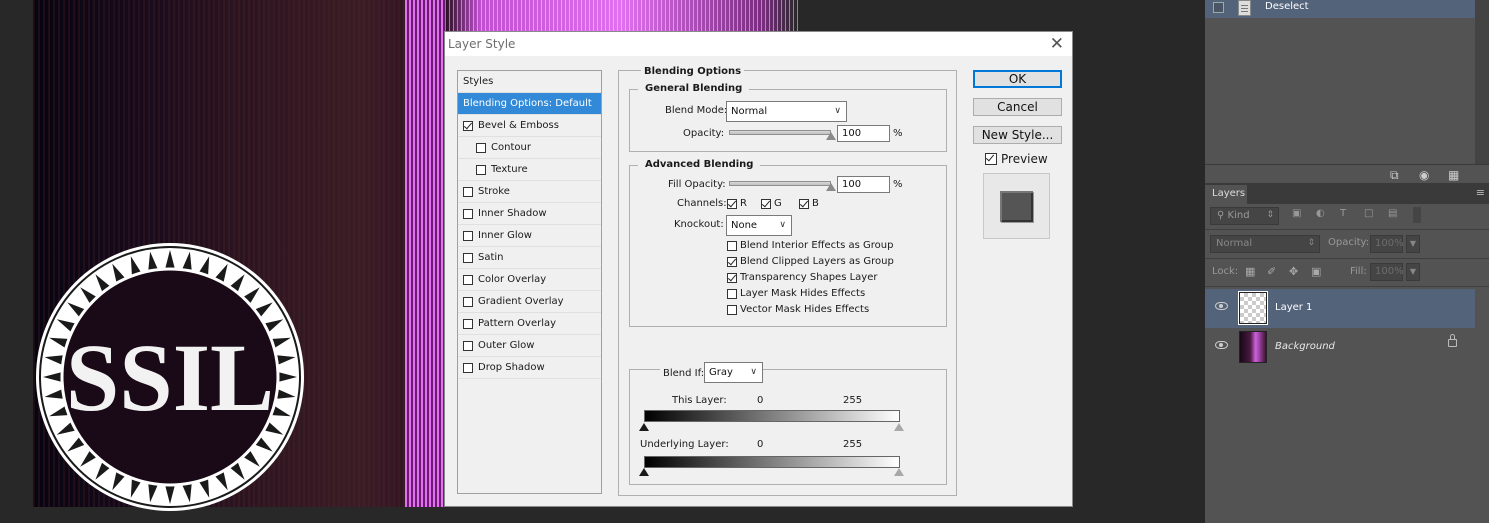 The width and height of the screenshot is (1489, 523). What do you see at coordinates (1482, 82) in the screenshot?
I see `history-scrollbar` at bounding box center [1482, 82].